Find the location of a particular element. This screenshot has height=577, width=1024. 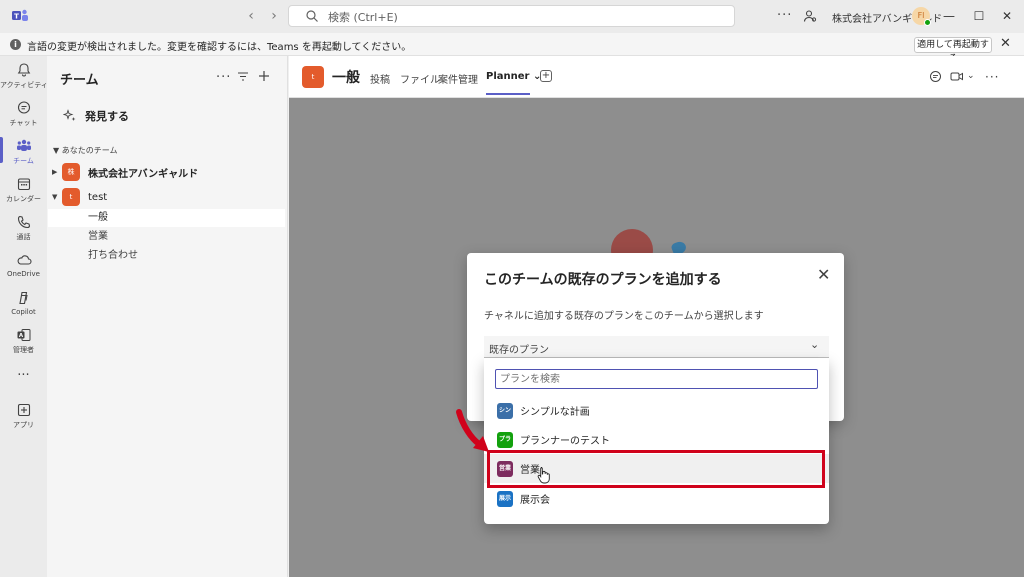

team-avatar: t is located at coordinates (71, 197).